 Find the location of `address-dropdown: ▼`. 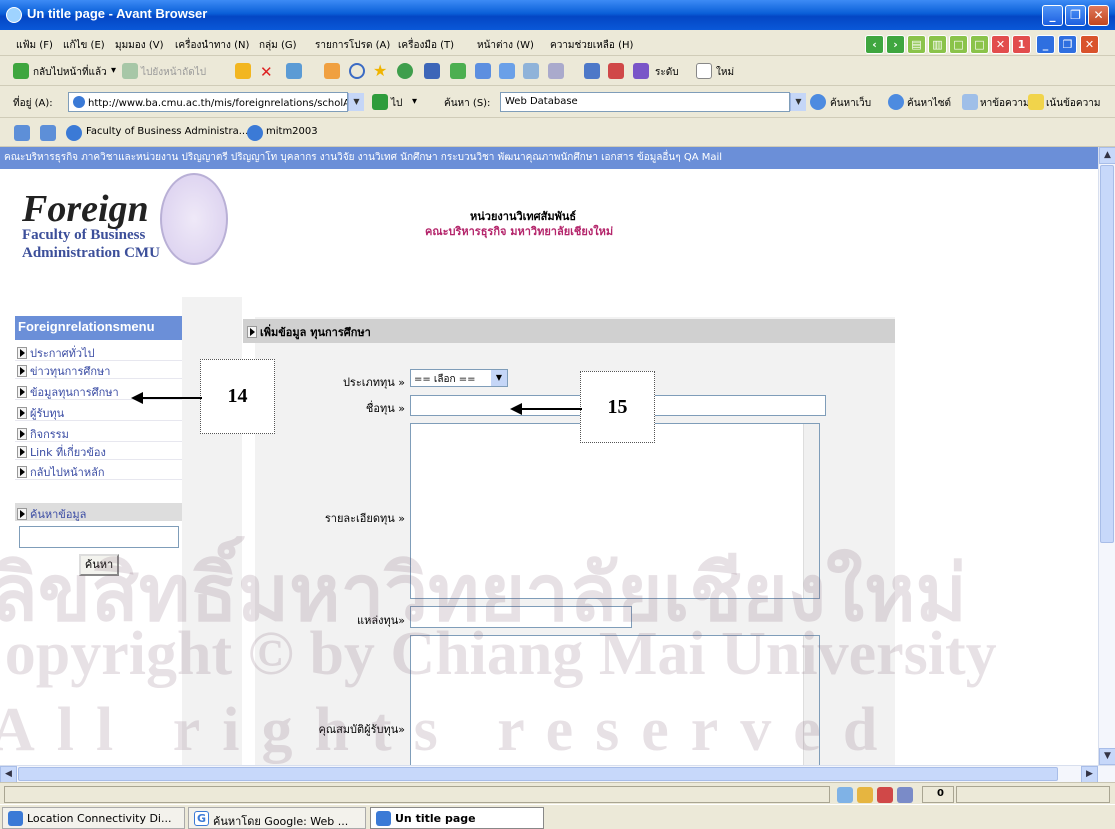

address-dropdown: ▼ is located at coordinates (356, 102).